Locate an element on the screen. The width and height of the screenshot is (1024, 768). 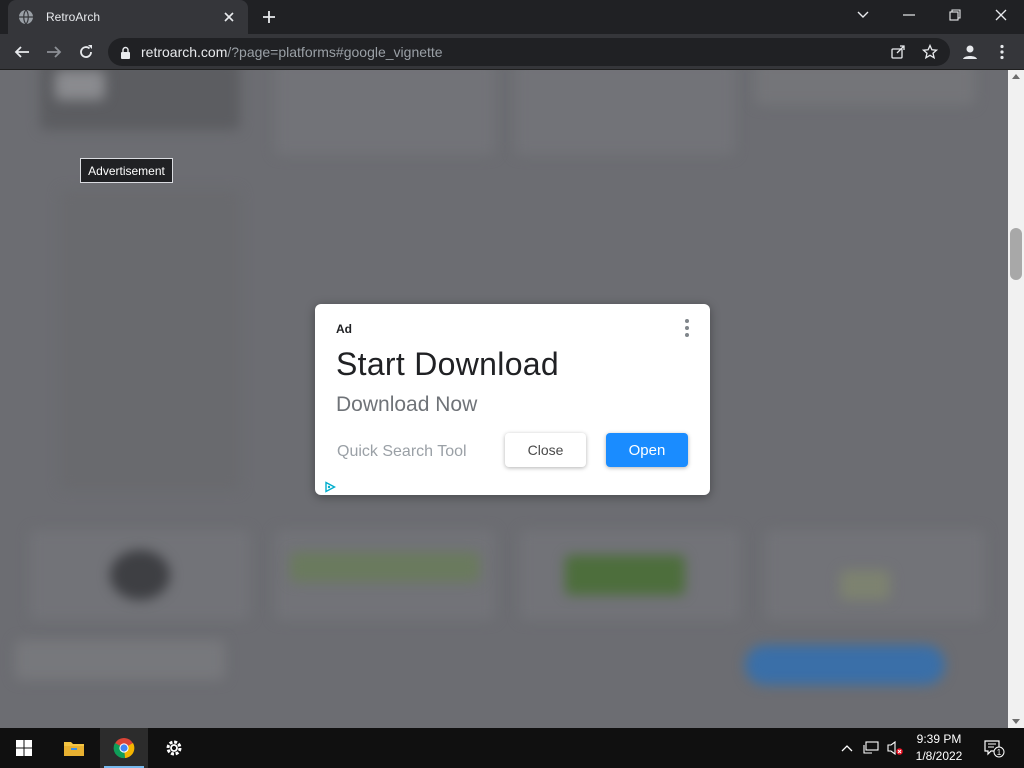
globe-icon is located at coordinates (26, 17).